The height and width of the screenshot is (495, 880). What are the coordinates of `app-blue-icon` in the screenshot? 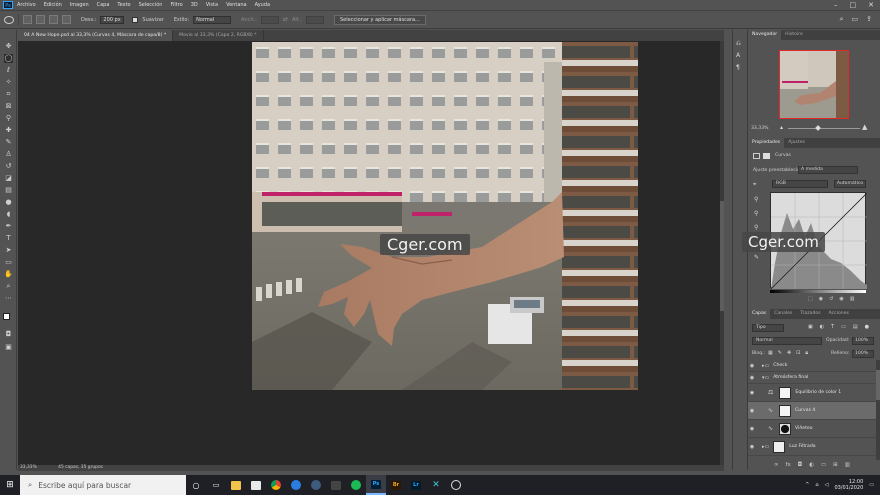 It's located at (296, 485).